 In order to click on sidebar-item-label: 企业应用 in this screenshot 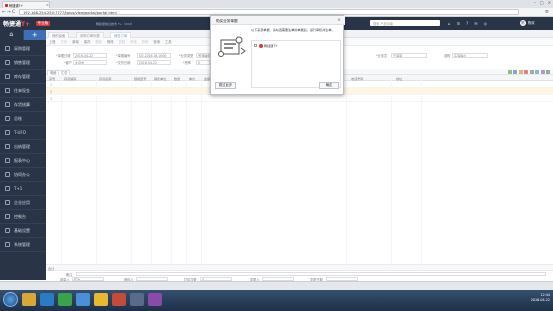, I will do `click(22, 202)`.